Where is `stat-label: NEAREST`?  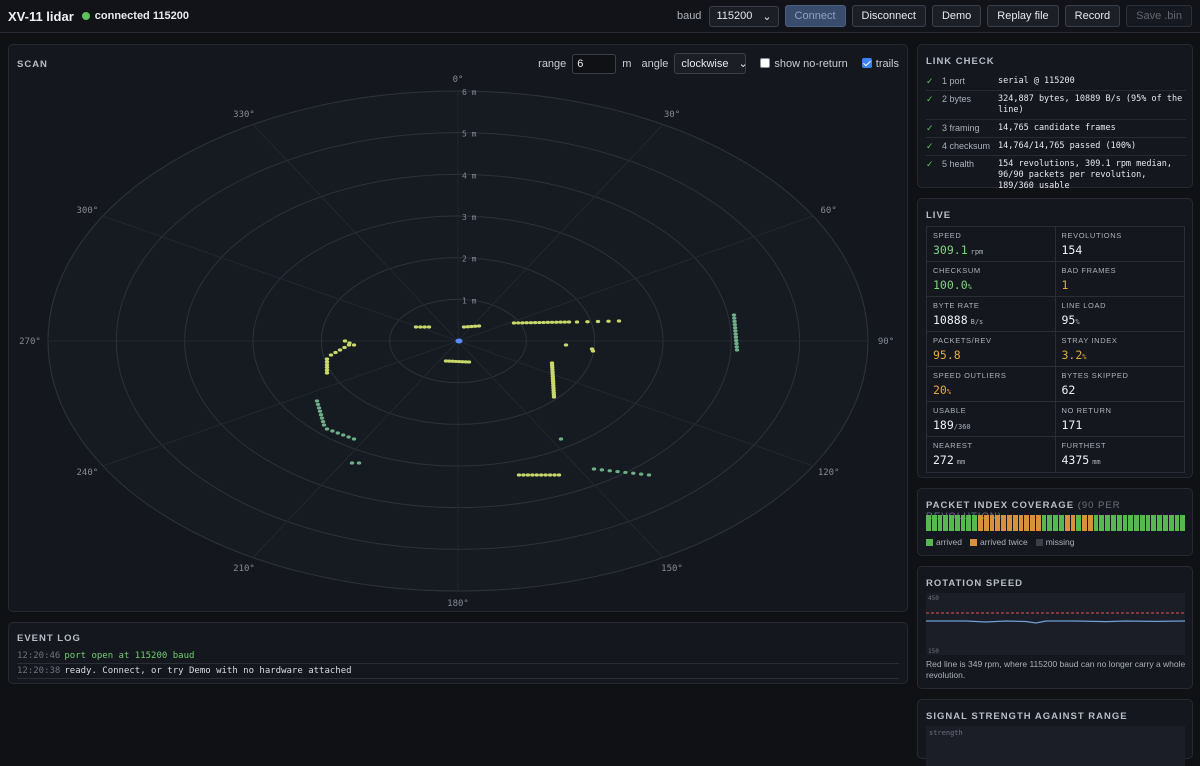
stat-label: NEAREST is located at coordinates (953, 445).